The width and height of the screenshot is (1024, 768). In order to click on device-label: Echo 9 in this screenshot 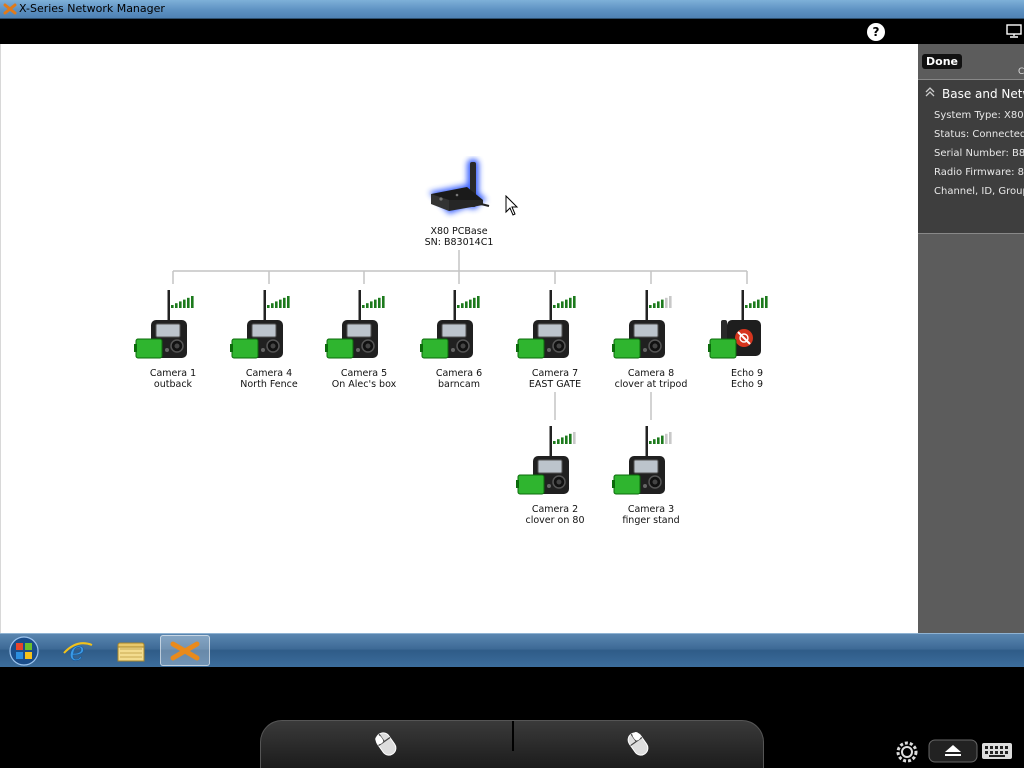, I will do `click(747, 384)`.